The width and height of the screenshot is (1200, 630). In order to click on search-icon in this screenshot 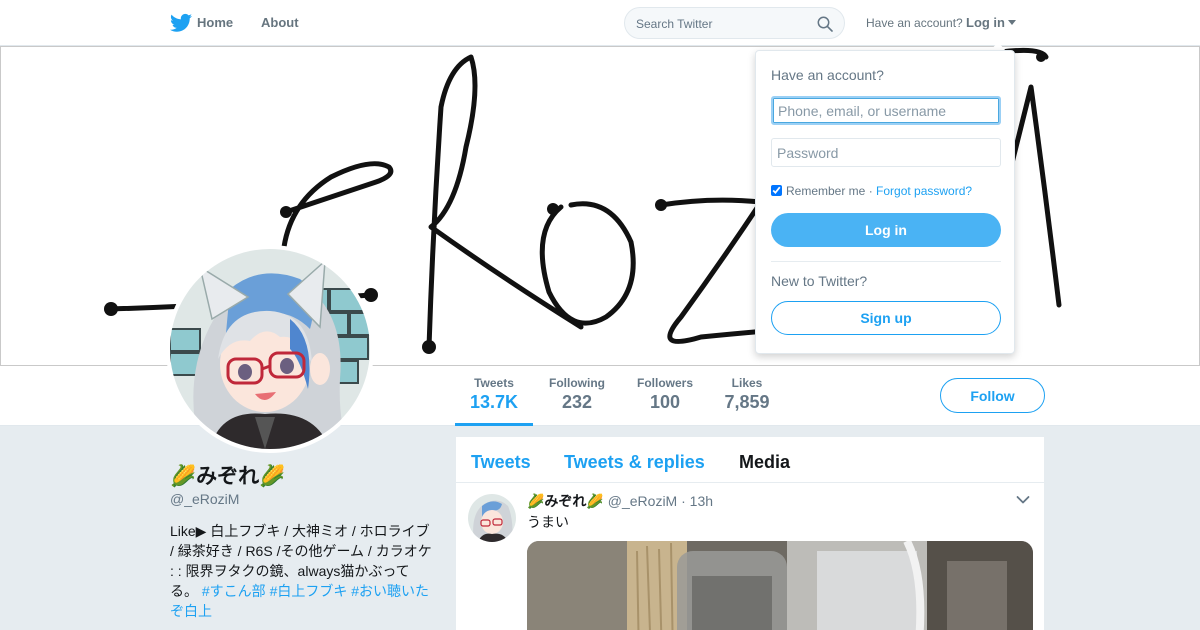, I will do `click(825, 24)`.